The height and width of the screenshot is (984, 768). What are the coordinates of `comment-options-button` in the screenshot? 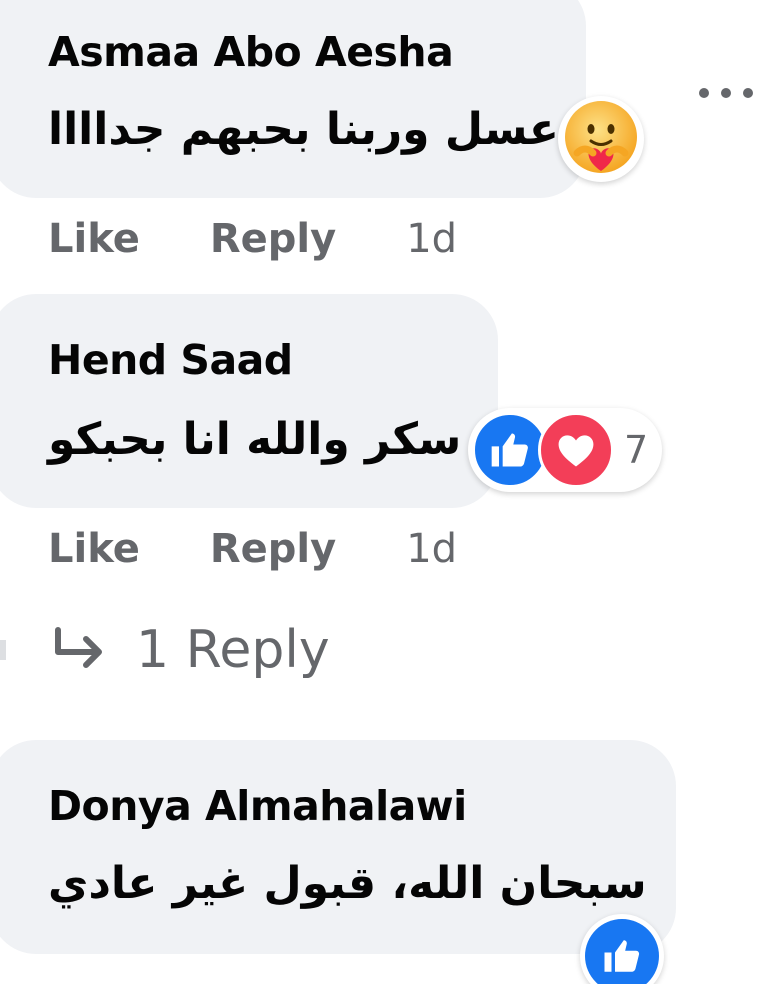 It's located at (726, 94).